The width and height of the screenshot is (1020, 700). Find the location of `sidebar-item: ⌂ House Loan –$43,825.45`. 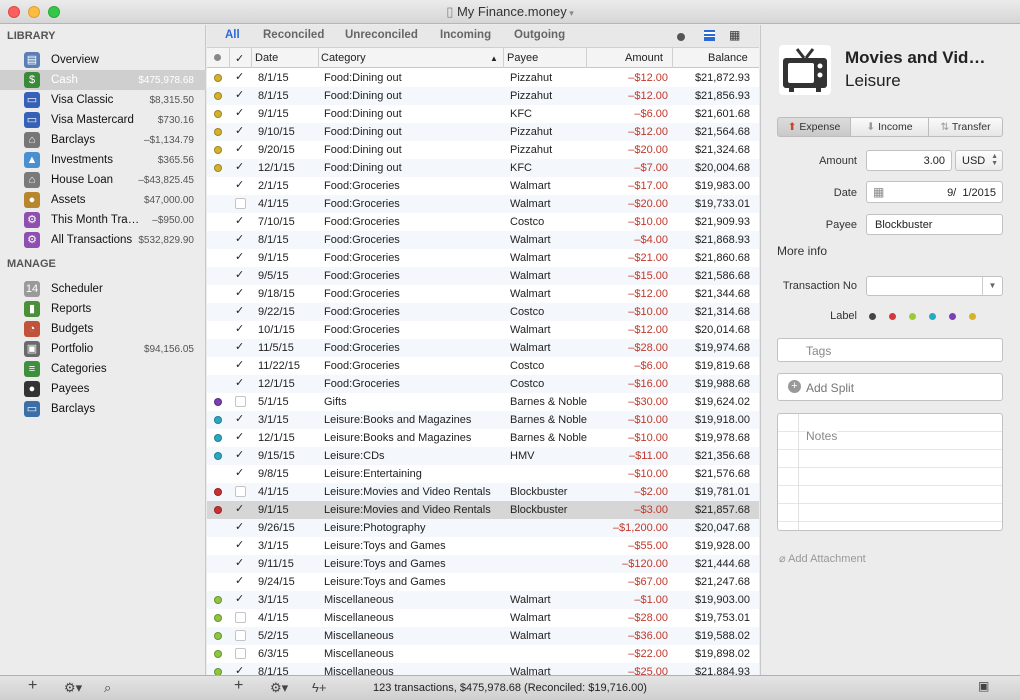

sidebar-item: ⌂ House Loan –$43,825.45 is located at coordinates (103, 180).